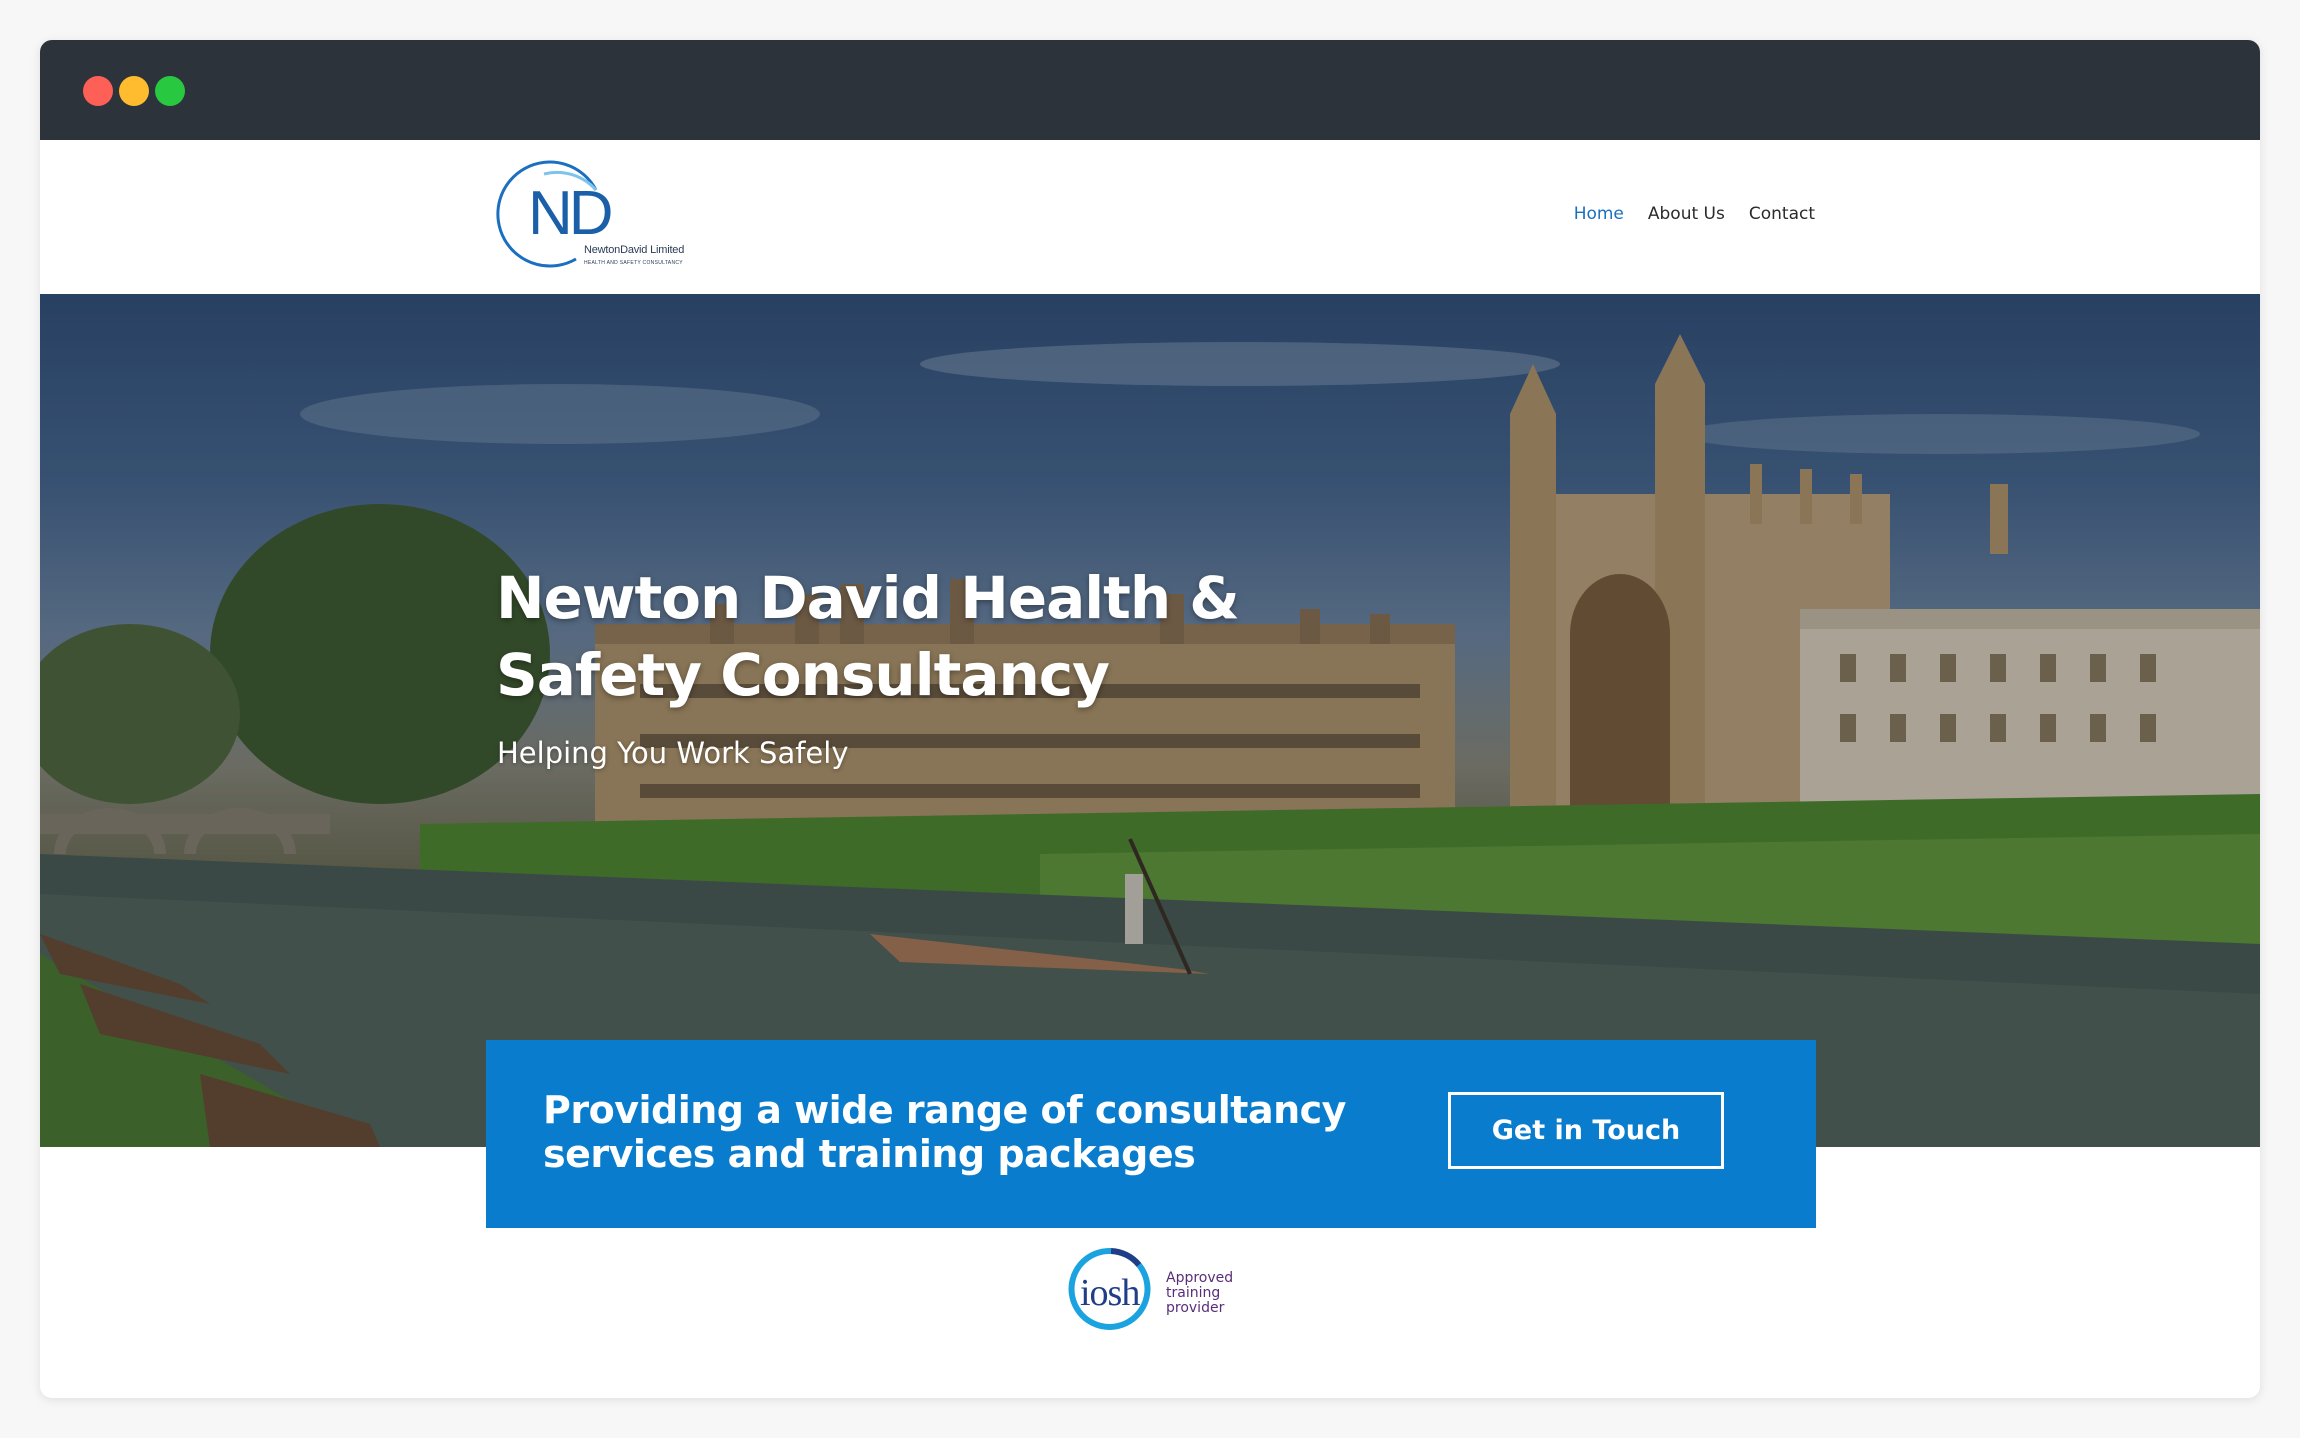 The width and height of the screenshot is (2300, 1438). I want to click on window-titlebar, so click(1150, 90).